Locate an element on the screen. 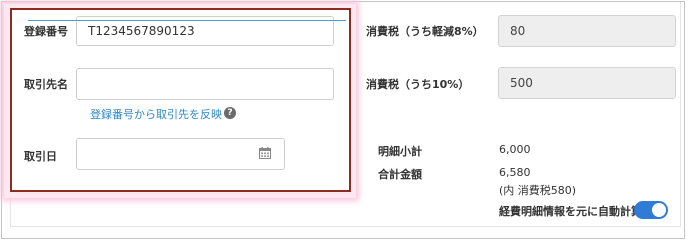 The width and height of the screenshot is (688, 242). toggle-knob is located at coordinates (659, 210).